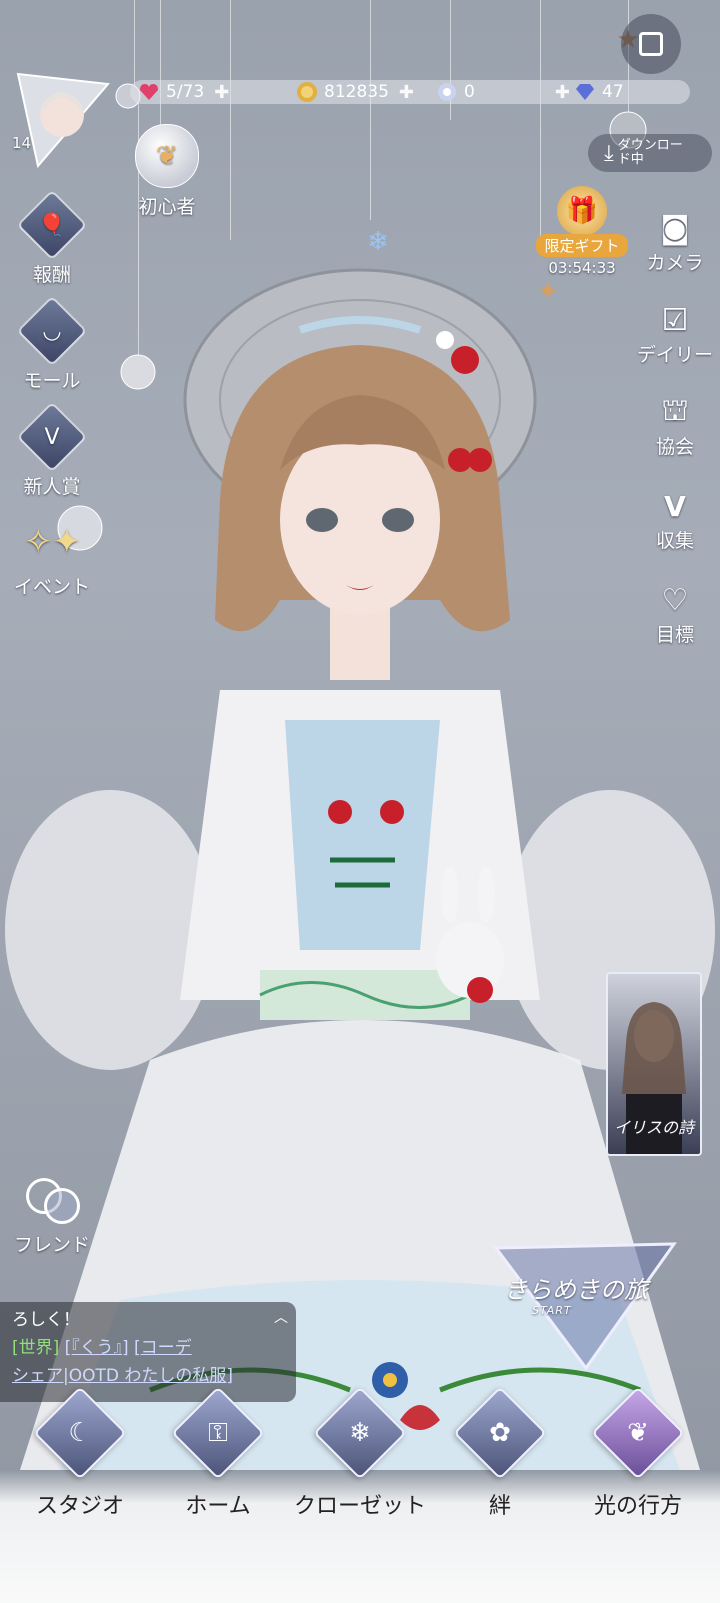  Describe the element at coordinates (576, 1290) in the screenshot. I see `journey-title: きらめきの旅` at that location.